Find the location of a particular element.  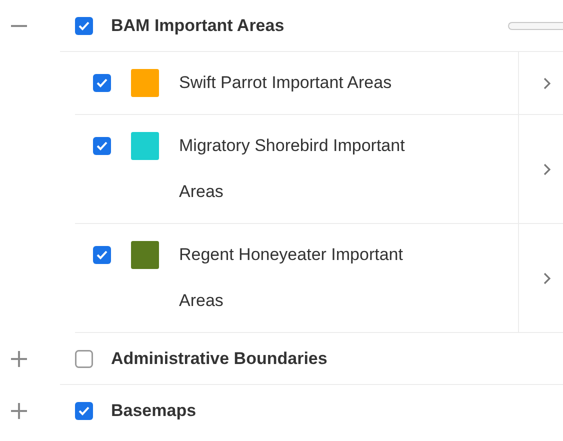

layer-group-title: BAM Important Areas is located at coordinates (197, 25).